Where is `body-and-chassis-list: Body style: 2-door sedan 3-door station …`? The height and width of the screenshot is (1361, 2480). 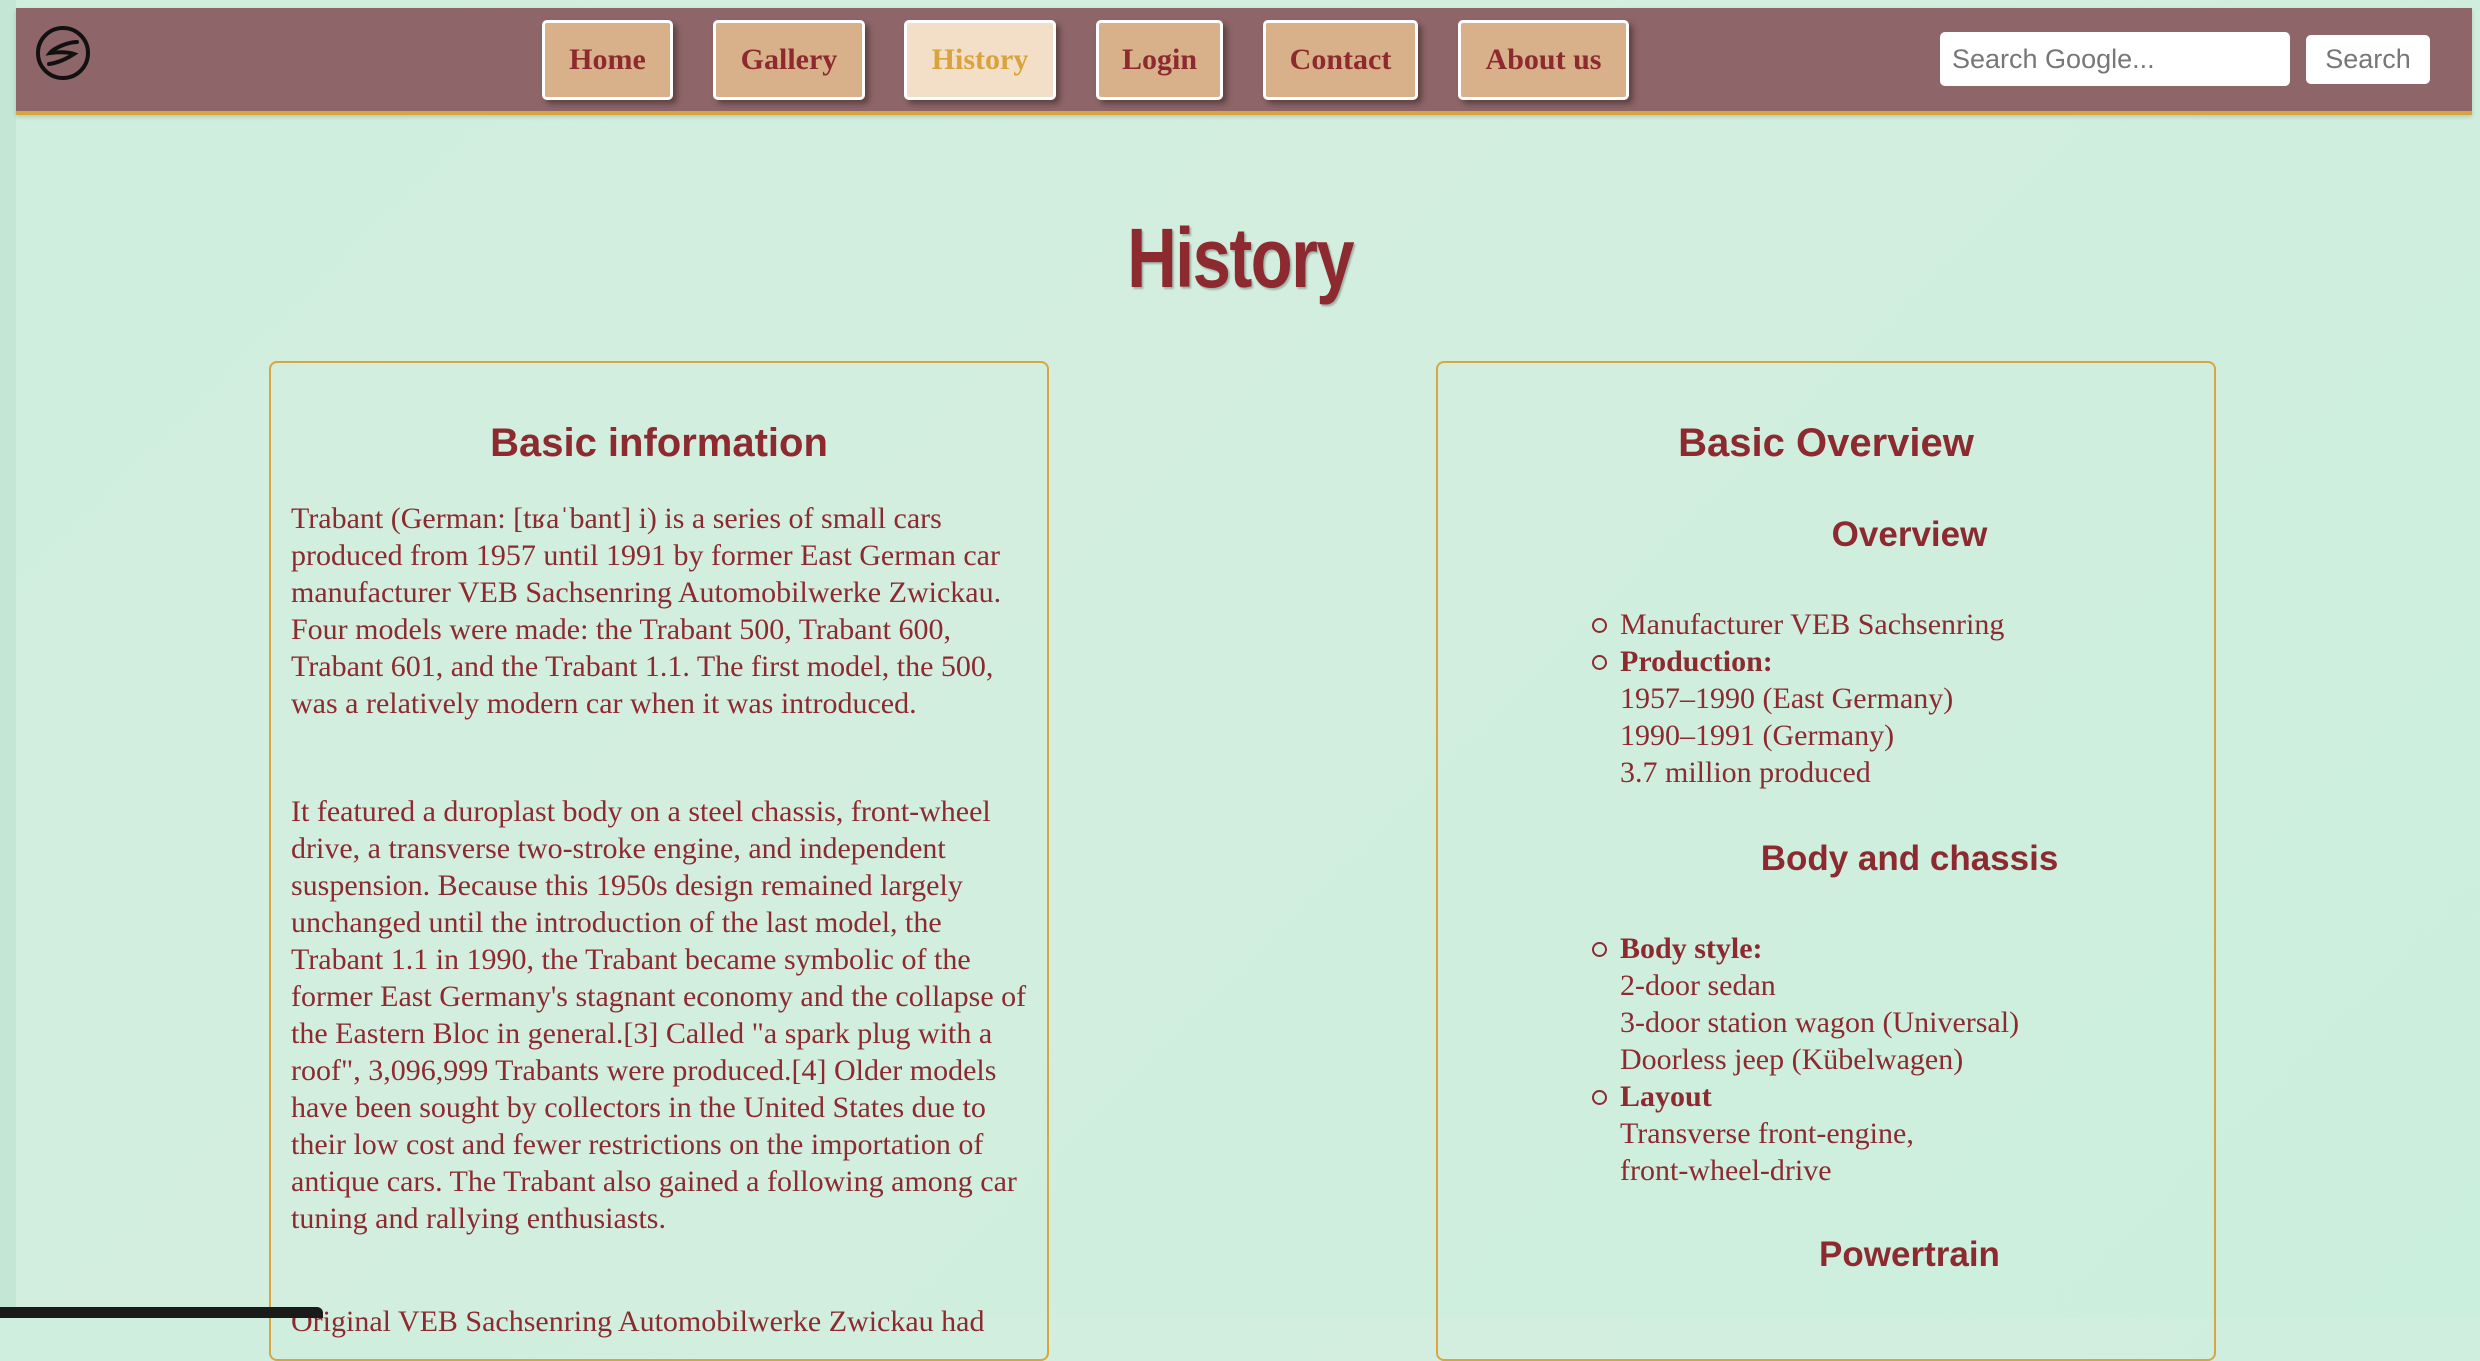 body-and-chassis-list: Body style: 2-door sedan 3-door station … is located at coordinates (1805, 1059).